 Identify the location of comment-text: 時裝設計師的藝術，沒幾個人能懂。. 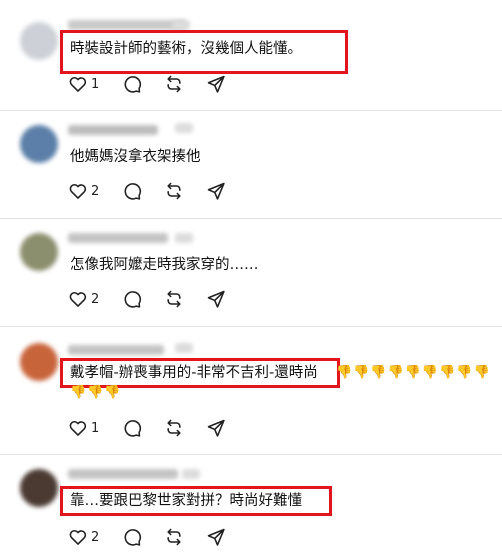
(186, 49).